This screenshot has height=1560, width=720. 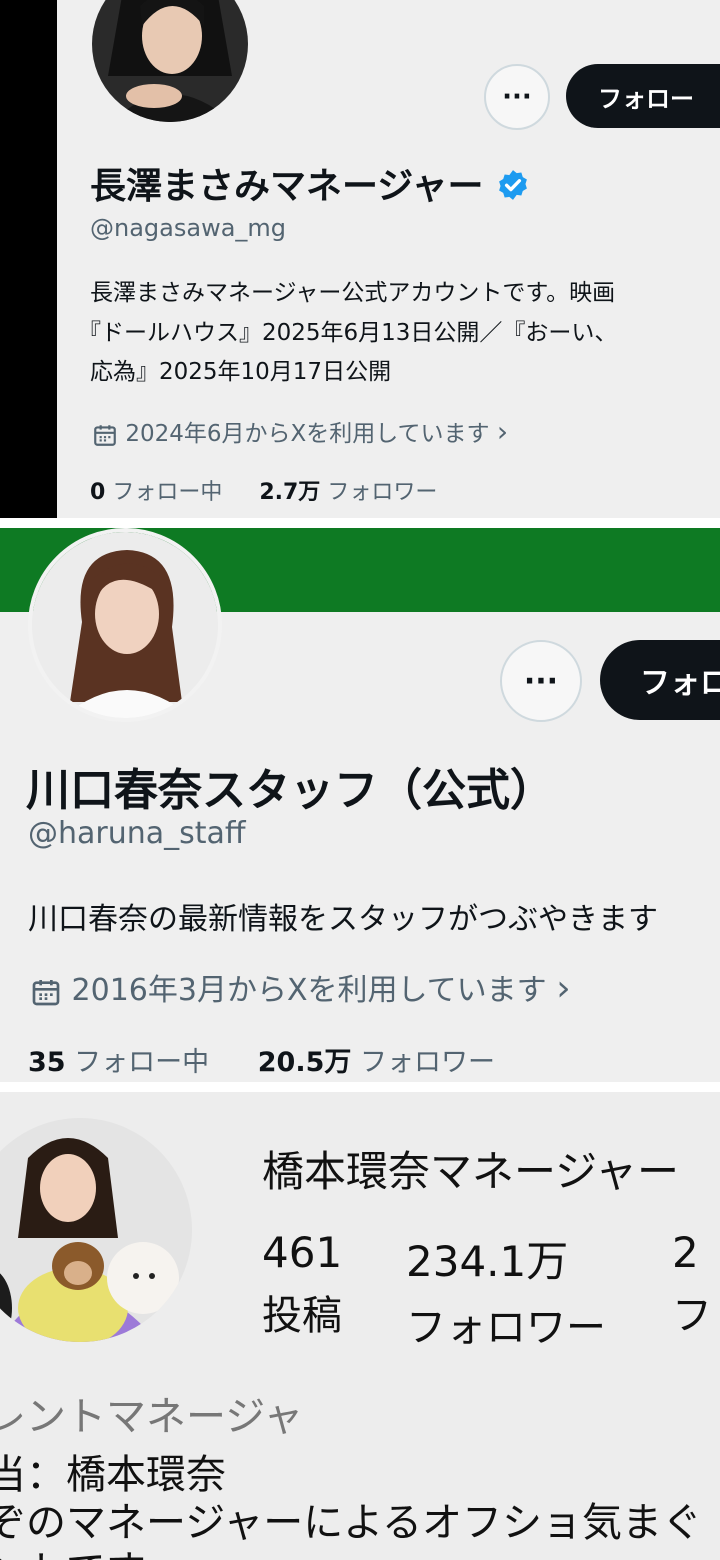 I want to click on bio-line-1: 長澤まさみマネージャー公式アカウントです。映画, so click(x=353, y=293).